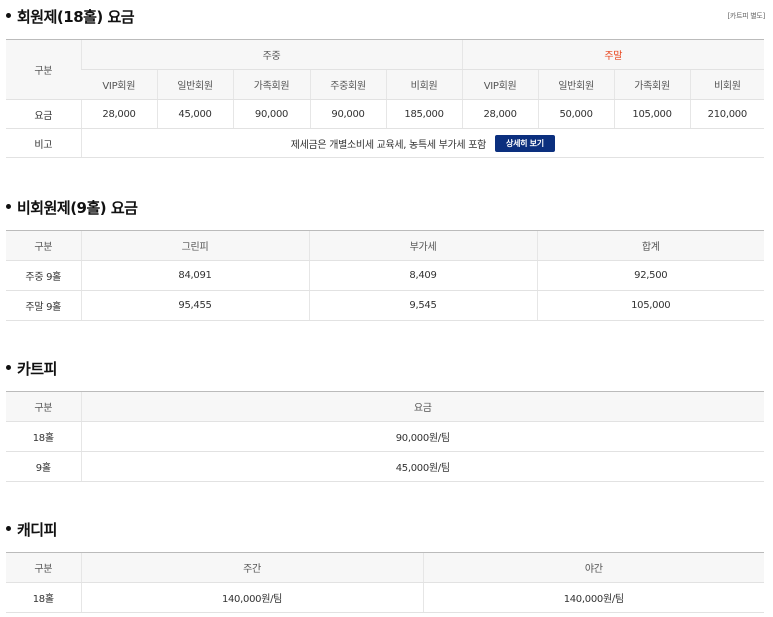  I want to click on header-fee: 요금, so click(422, 406).